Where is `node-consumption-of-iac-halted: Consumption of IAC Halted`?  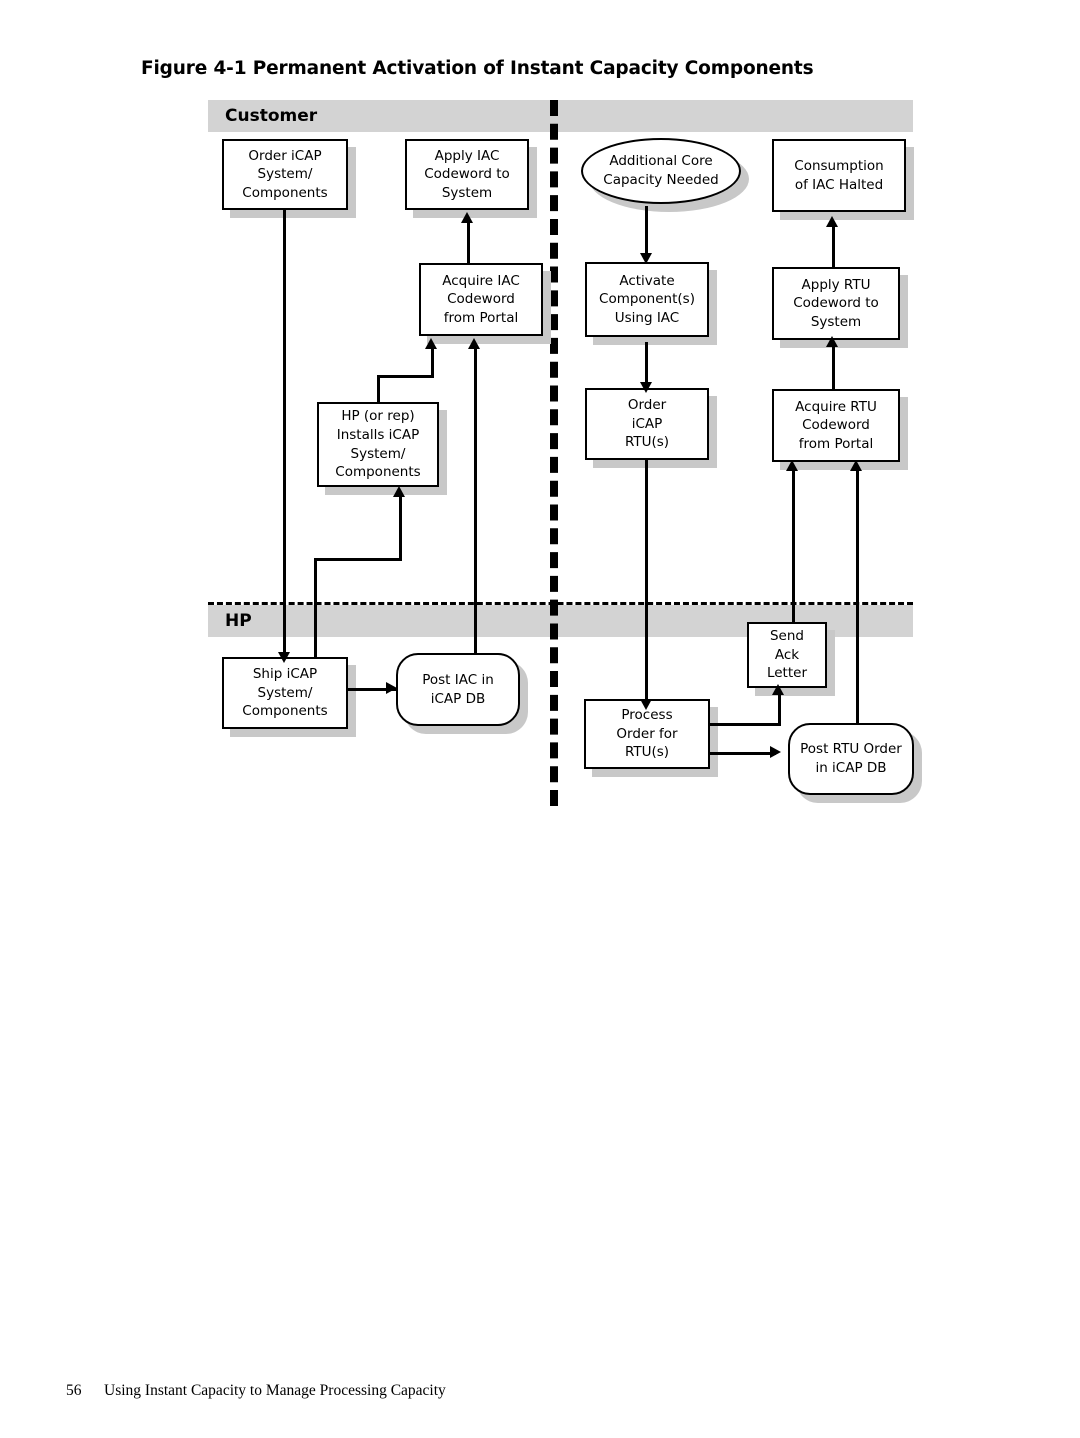
node-consumption-of-iac-halted: Consumption of IAC Halted is located at coordinates (839, 175).